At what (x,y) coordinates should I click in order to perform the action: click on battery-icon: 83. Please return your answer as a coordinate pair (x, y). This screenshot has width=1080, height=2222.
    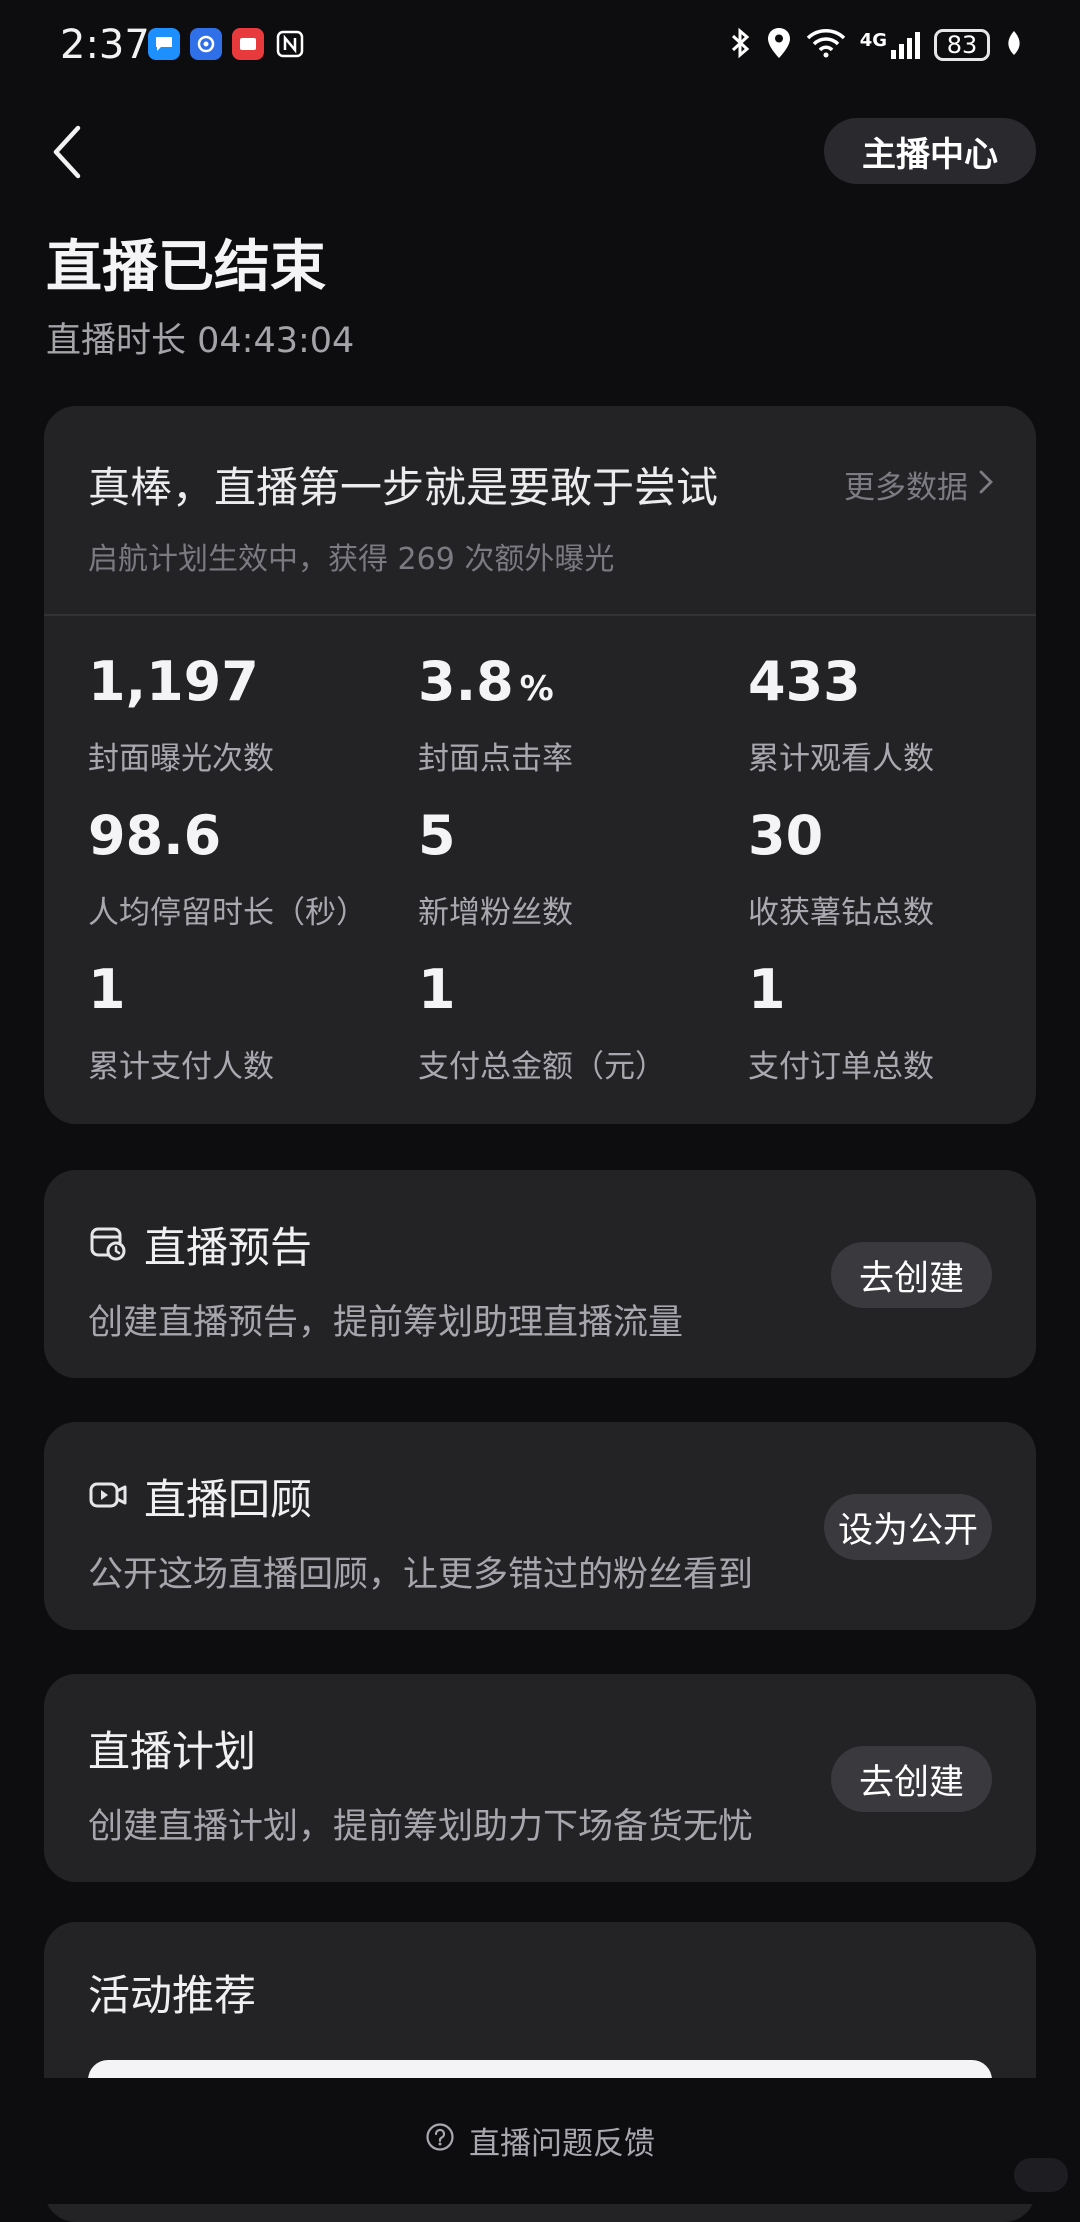
    Looking at the image, I should click on (962, 45).